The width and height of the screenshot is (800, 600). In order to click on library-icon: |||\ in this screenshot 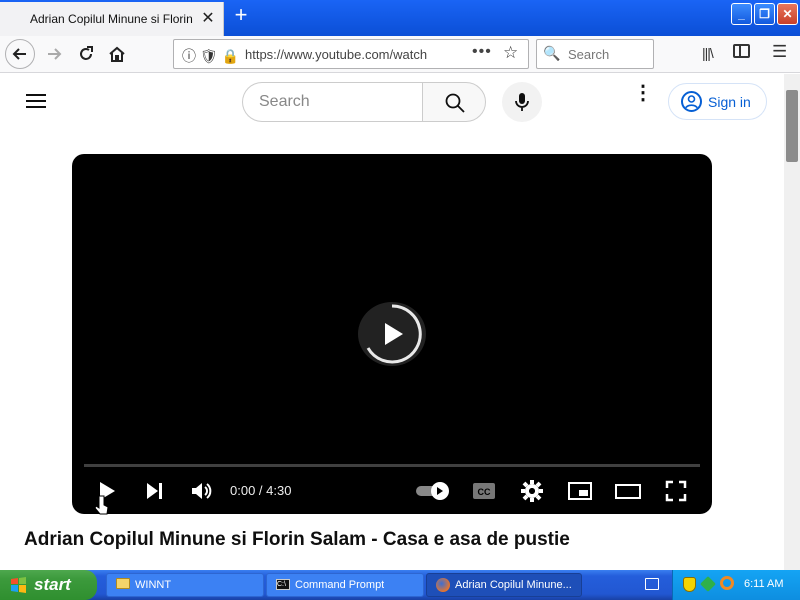, I will do `click(708, 53)`.